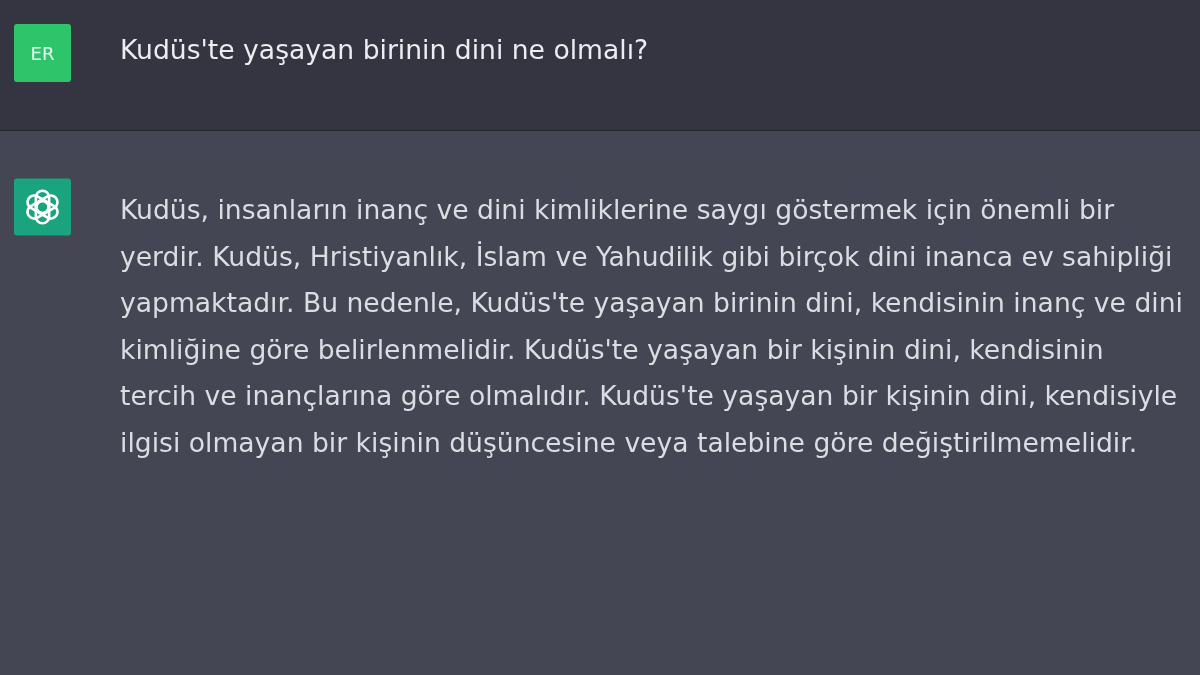 This screenshot has height=675, width=1200. Describe the element at coordinates (42, 207) in the screenshot. I see `knot-icon` at that location.